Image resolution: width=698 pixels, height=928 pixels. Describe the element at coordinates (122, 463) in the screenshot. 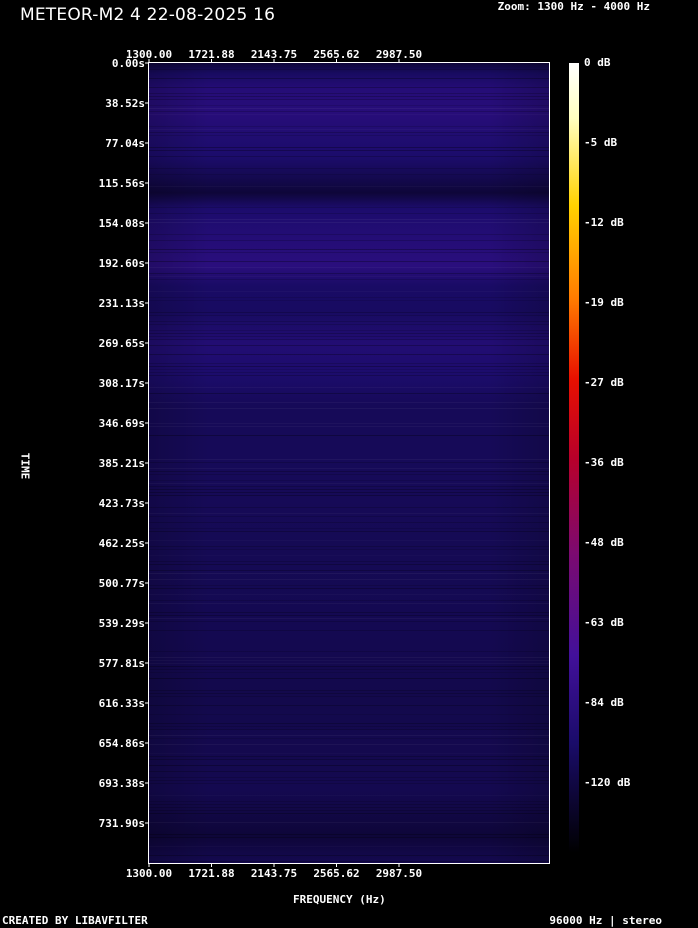

I see `y-tick-label: 385.21s` at that location.